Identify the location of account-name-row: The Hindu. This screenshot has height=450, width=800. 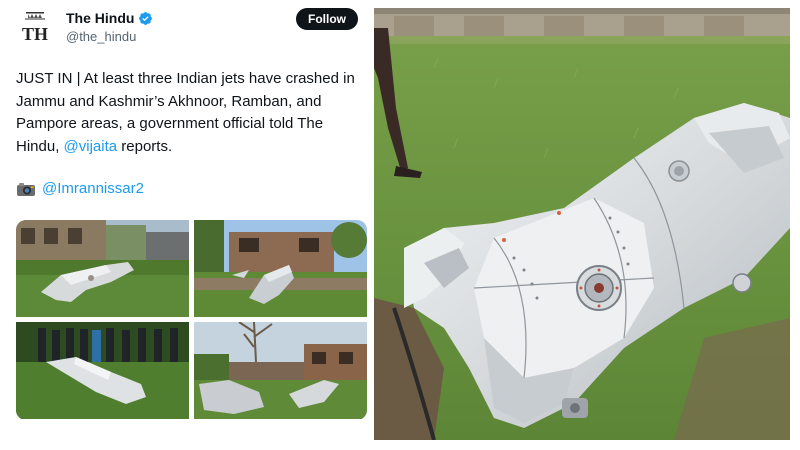
(109, 18).